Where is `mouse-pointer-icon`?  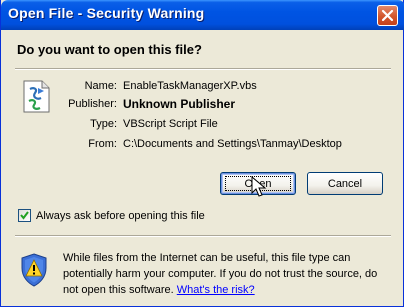 mouse-pointer-icon is located at coordinates (259, 186).